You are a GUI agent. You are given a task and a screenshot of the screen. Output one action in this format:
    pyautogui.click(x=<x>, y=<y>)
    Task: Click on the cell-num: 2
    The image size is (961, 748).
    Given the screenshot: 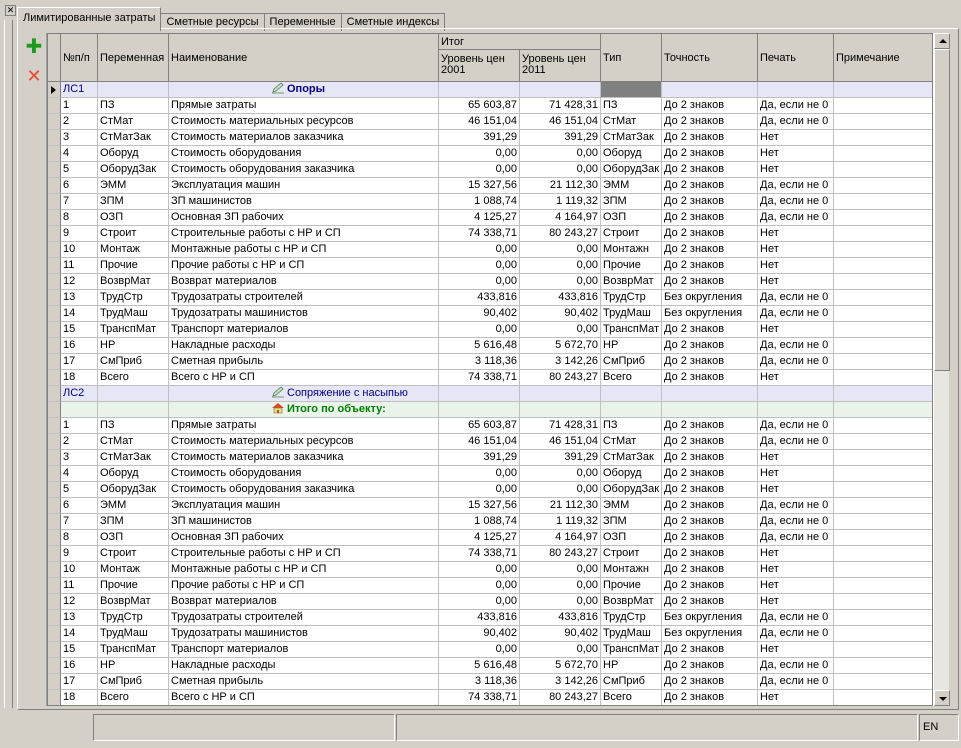 What is the action you would take?
    pyautogui.click(x=79, y=122)
    